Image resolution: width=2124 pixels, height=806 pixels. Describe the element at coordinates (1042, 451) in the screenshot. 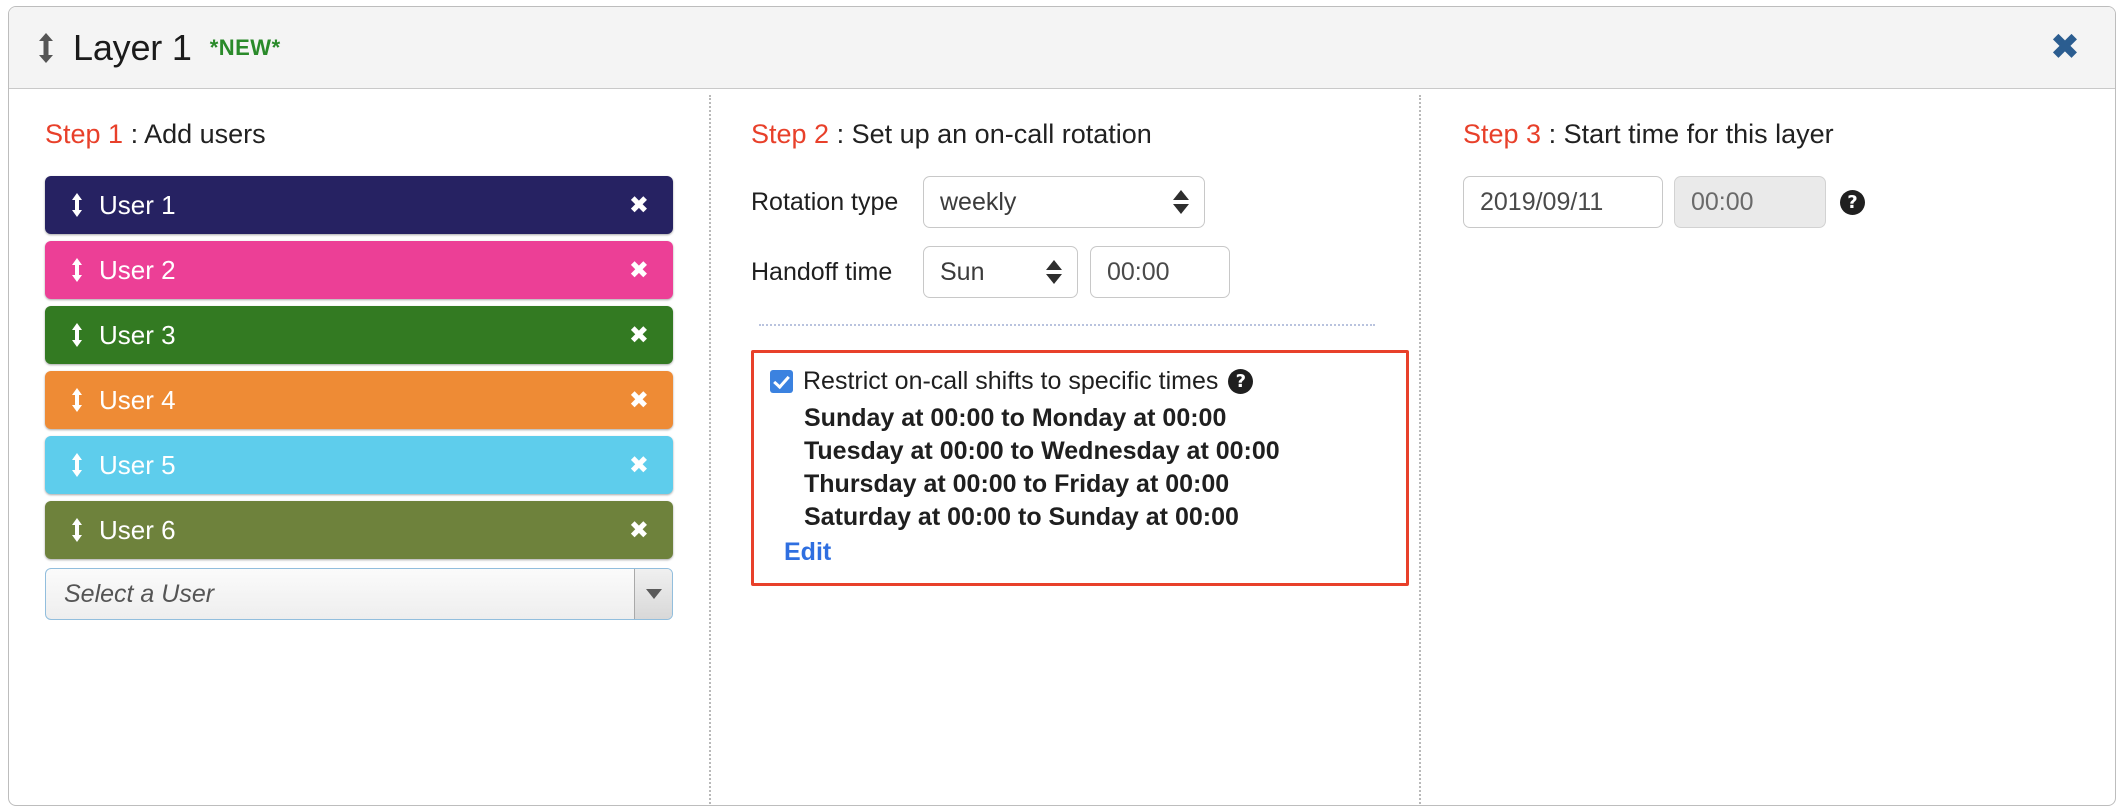

I see `restriction-item: Tuesday at 00:00 to Wednesday at 00:00` at that location.